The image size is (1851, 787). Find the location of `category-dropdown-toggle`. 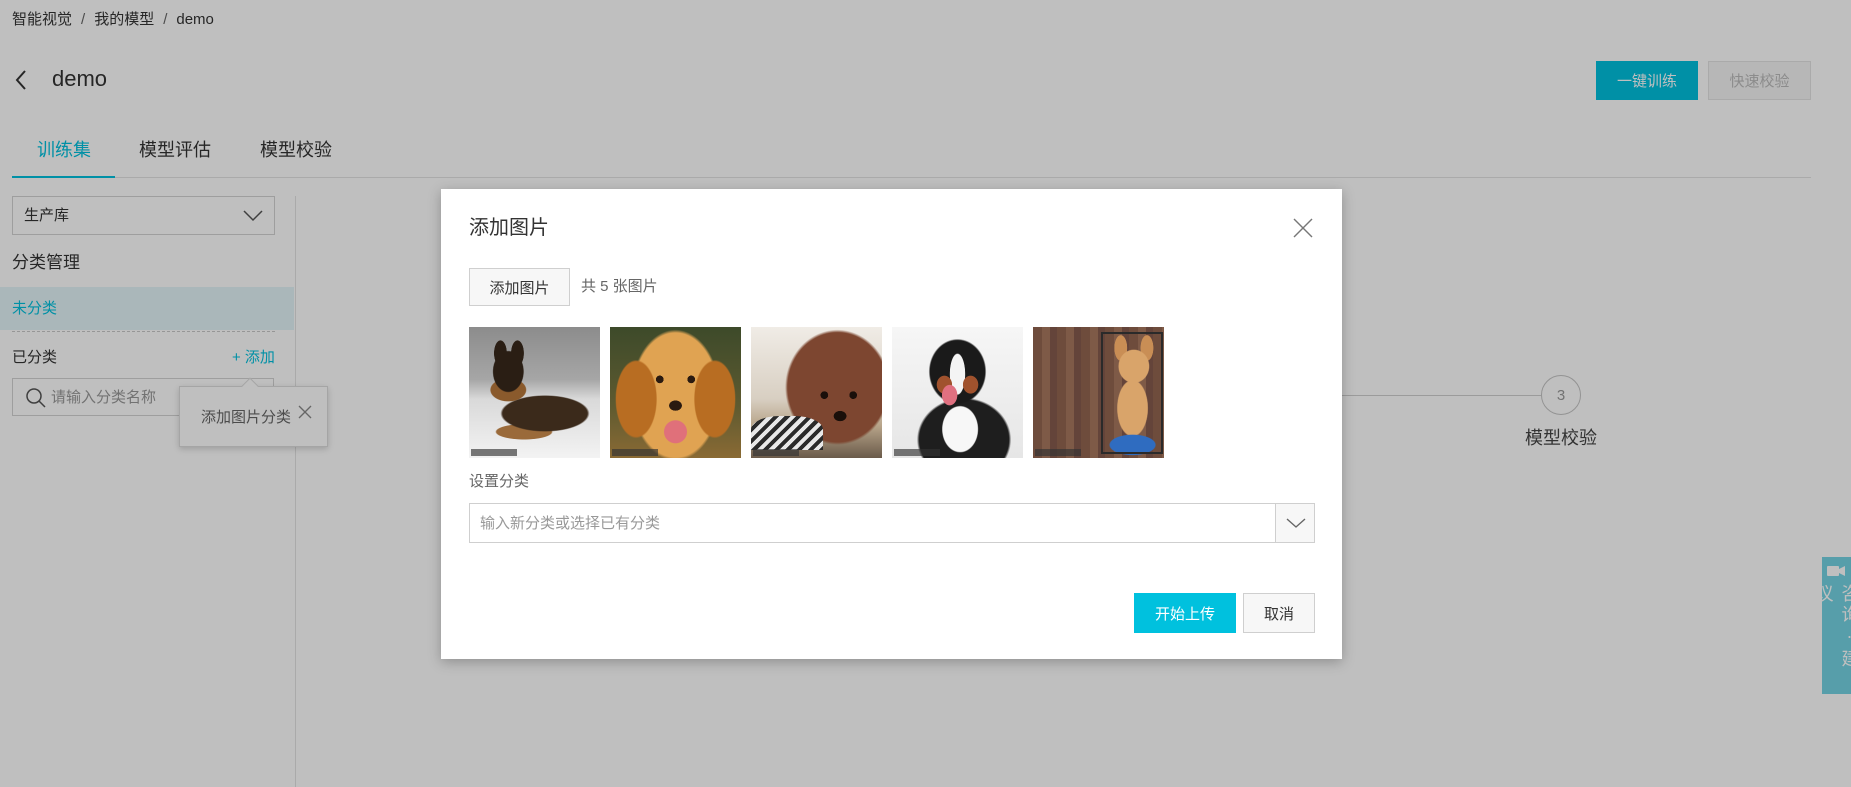

category-dropdown-toggle is located at coordinates (1294, 523).